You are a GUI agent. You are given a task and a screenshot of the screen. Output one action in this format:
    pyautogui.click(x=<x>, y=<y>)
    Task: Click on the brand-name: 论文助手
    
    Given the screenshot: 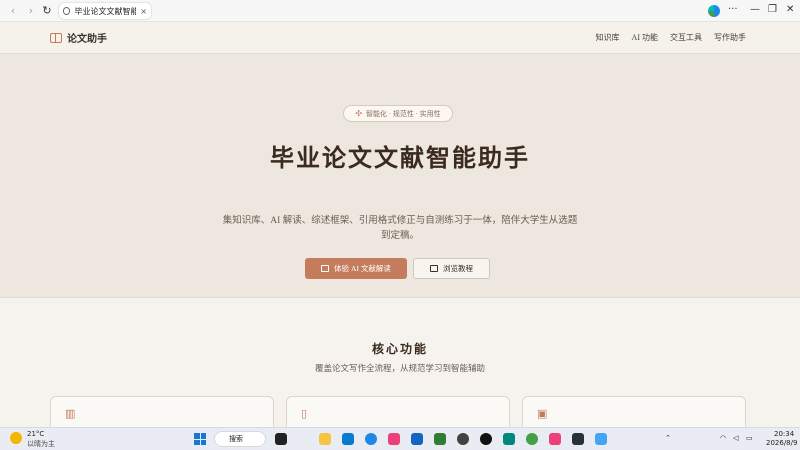 What is the action you would take?
    pyautogui.click(x=87, y=39)
    